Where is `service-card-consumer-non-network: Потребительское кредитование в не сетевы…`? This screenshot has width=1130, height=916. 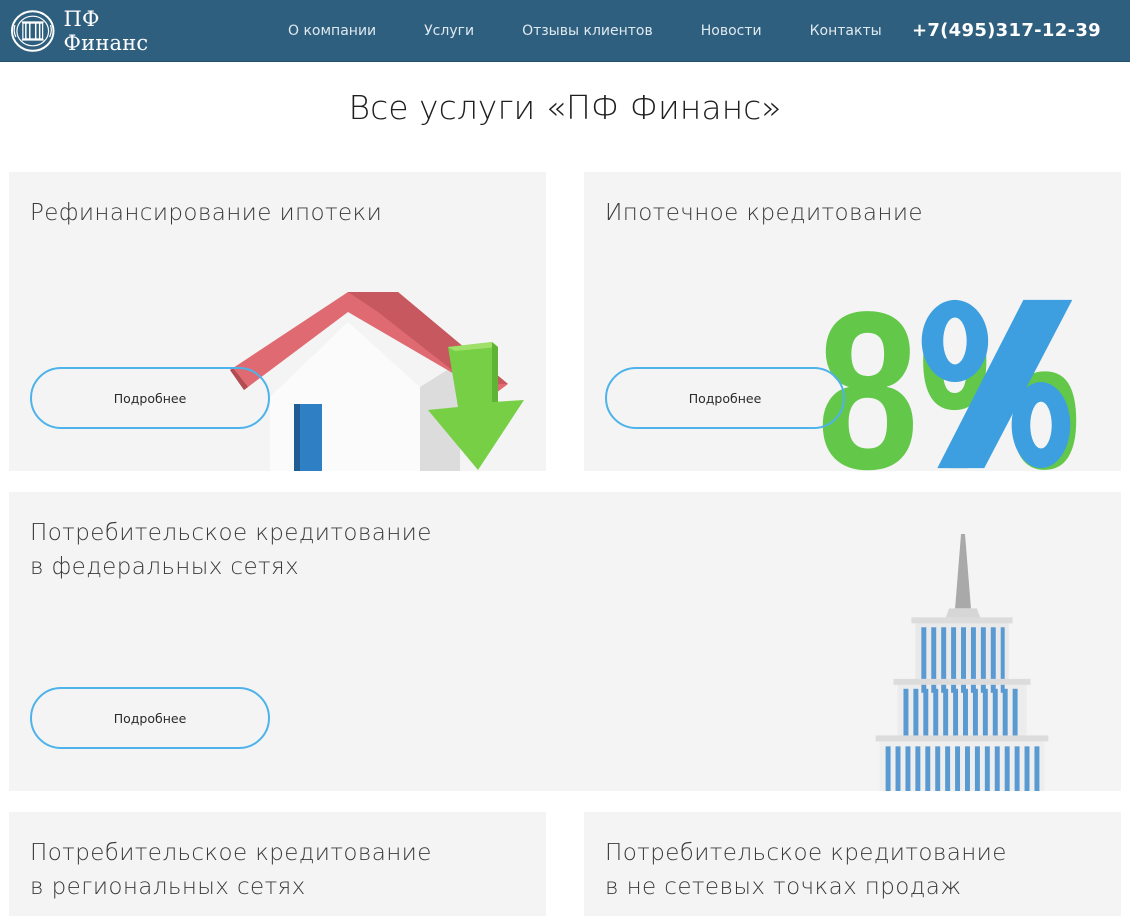
service-card-consumer-non-network: Потребительское кредитование в не сетевы… is located at coordinates (852, 864).